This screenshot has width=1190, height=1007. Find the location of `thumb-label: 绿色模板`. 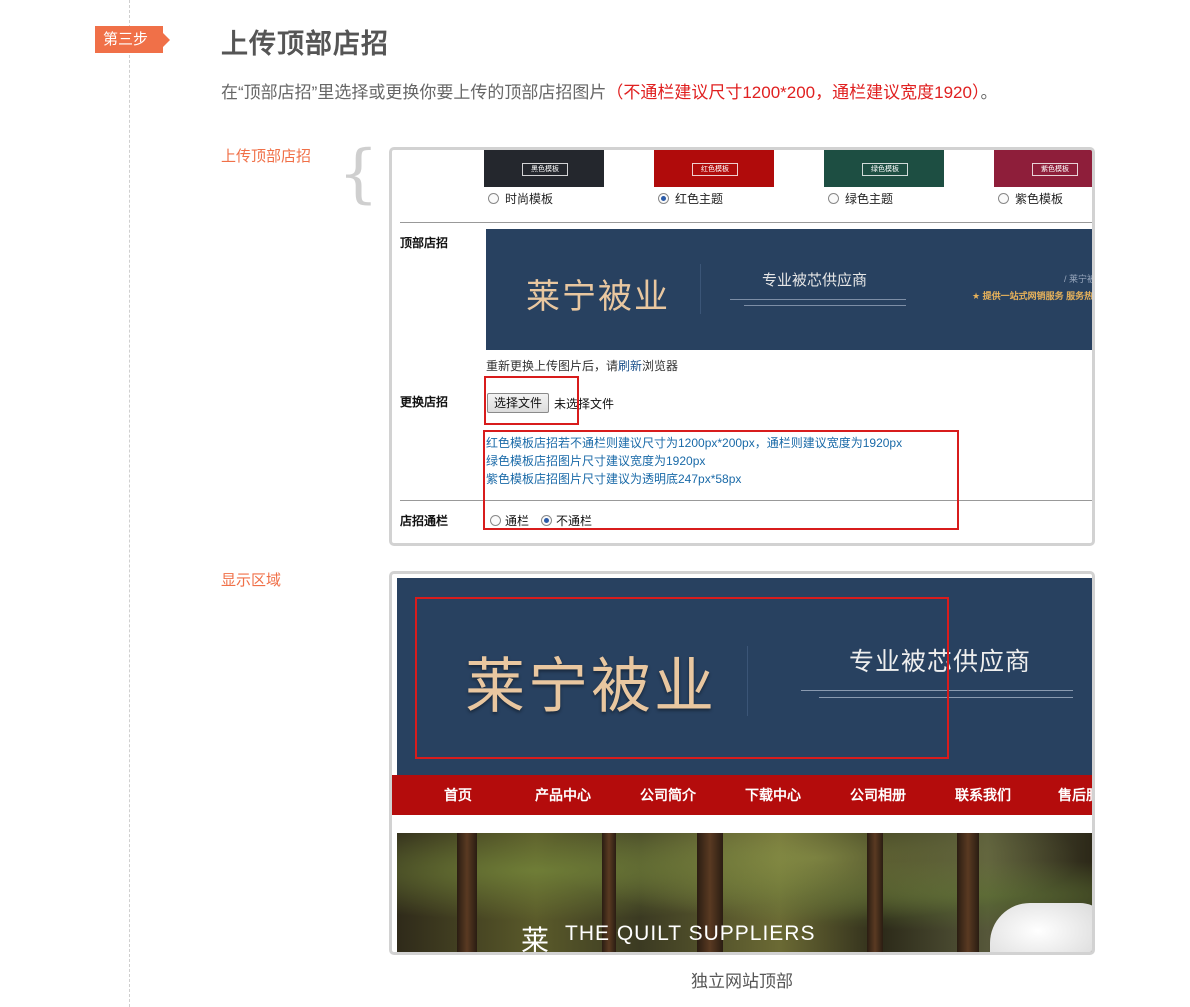

thumb-label: 绿色模板 is located at coordinates (885, 169).